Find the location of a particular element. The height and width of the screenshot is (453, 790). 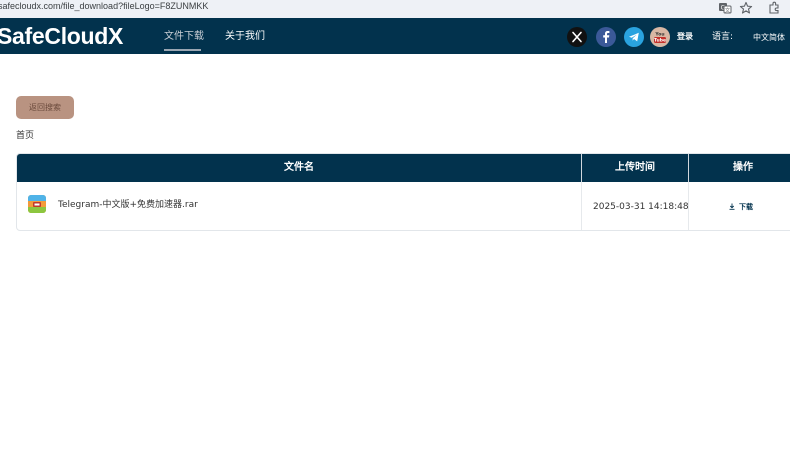

archive-file-icon is located at coordinates (37, 204).